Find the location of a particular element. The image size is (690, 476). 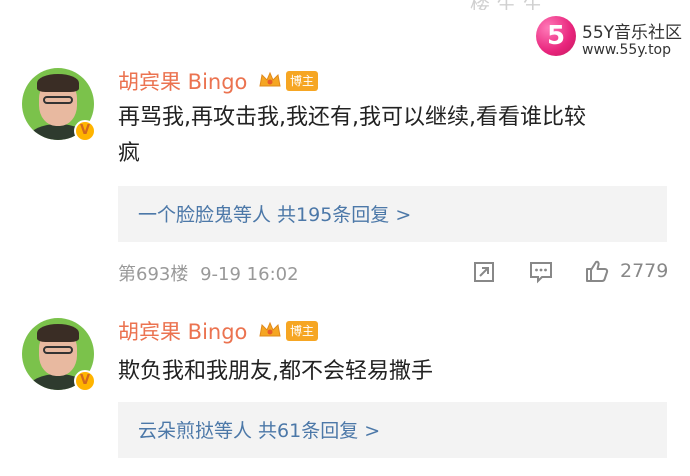

comment-text-line: 欺负我和我朋友,都不会轻易撒手 is located at coordinates (275, 371).